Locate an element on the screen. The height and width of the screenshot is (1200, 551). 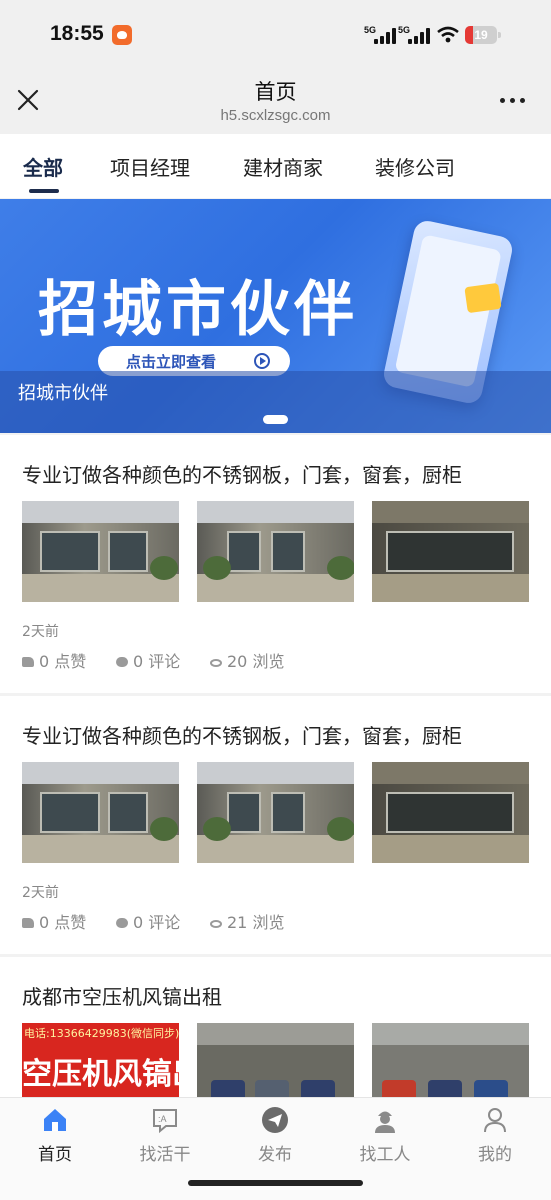
post-image: 电话:13366429983(微信同步) 空压机风镐出租 is located at coordinates (100, 1060).